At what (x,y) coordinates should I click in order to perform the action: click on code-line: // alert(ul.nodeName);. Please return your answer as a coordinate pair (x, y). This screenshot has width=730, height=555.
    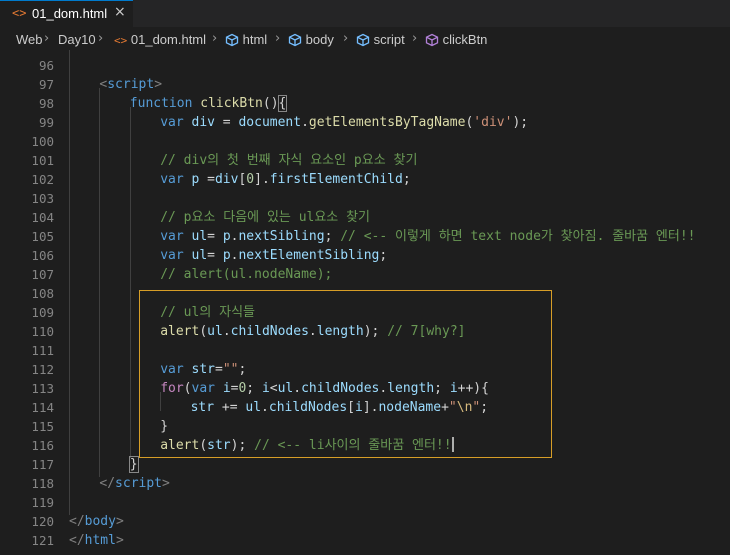
    Looking at the image, I should click on (246, 274).